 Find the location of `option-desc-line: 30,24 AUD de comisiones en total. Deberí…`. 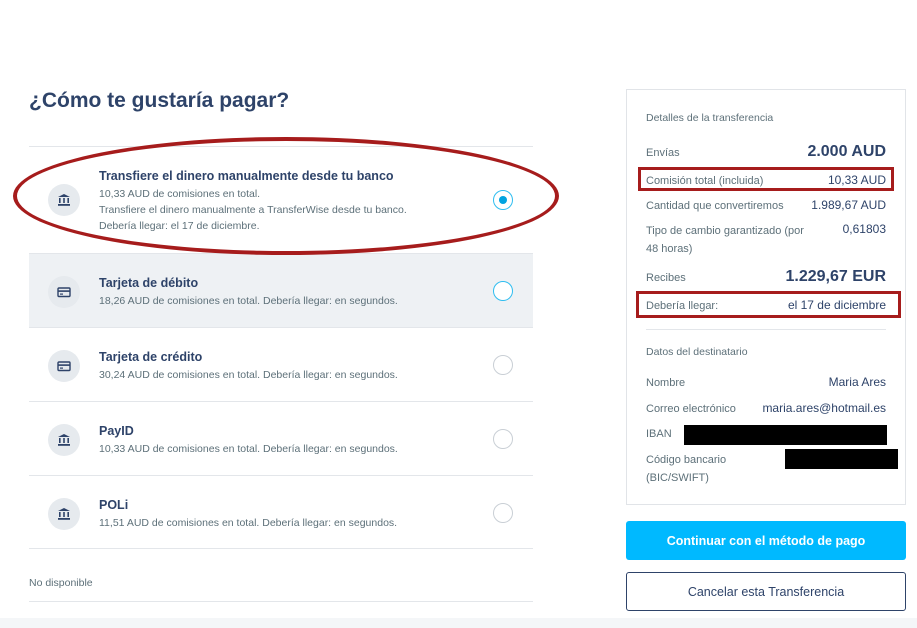

option-desc-line: 30,24 AUD de comisiones en total. Deberí… is located at coordinates (248, 375).